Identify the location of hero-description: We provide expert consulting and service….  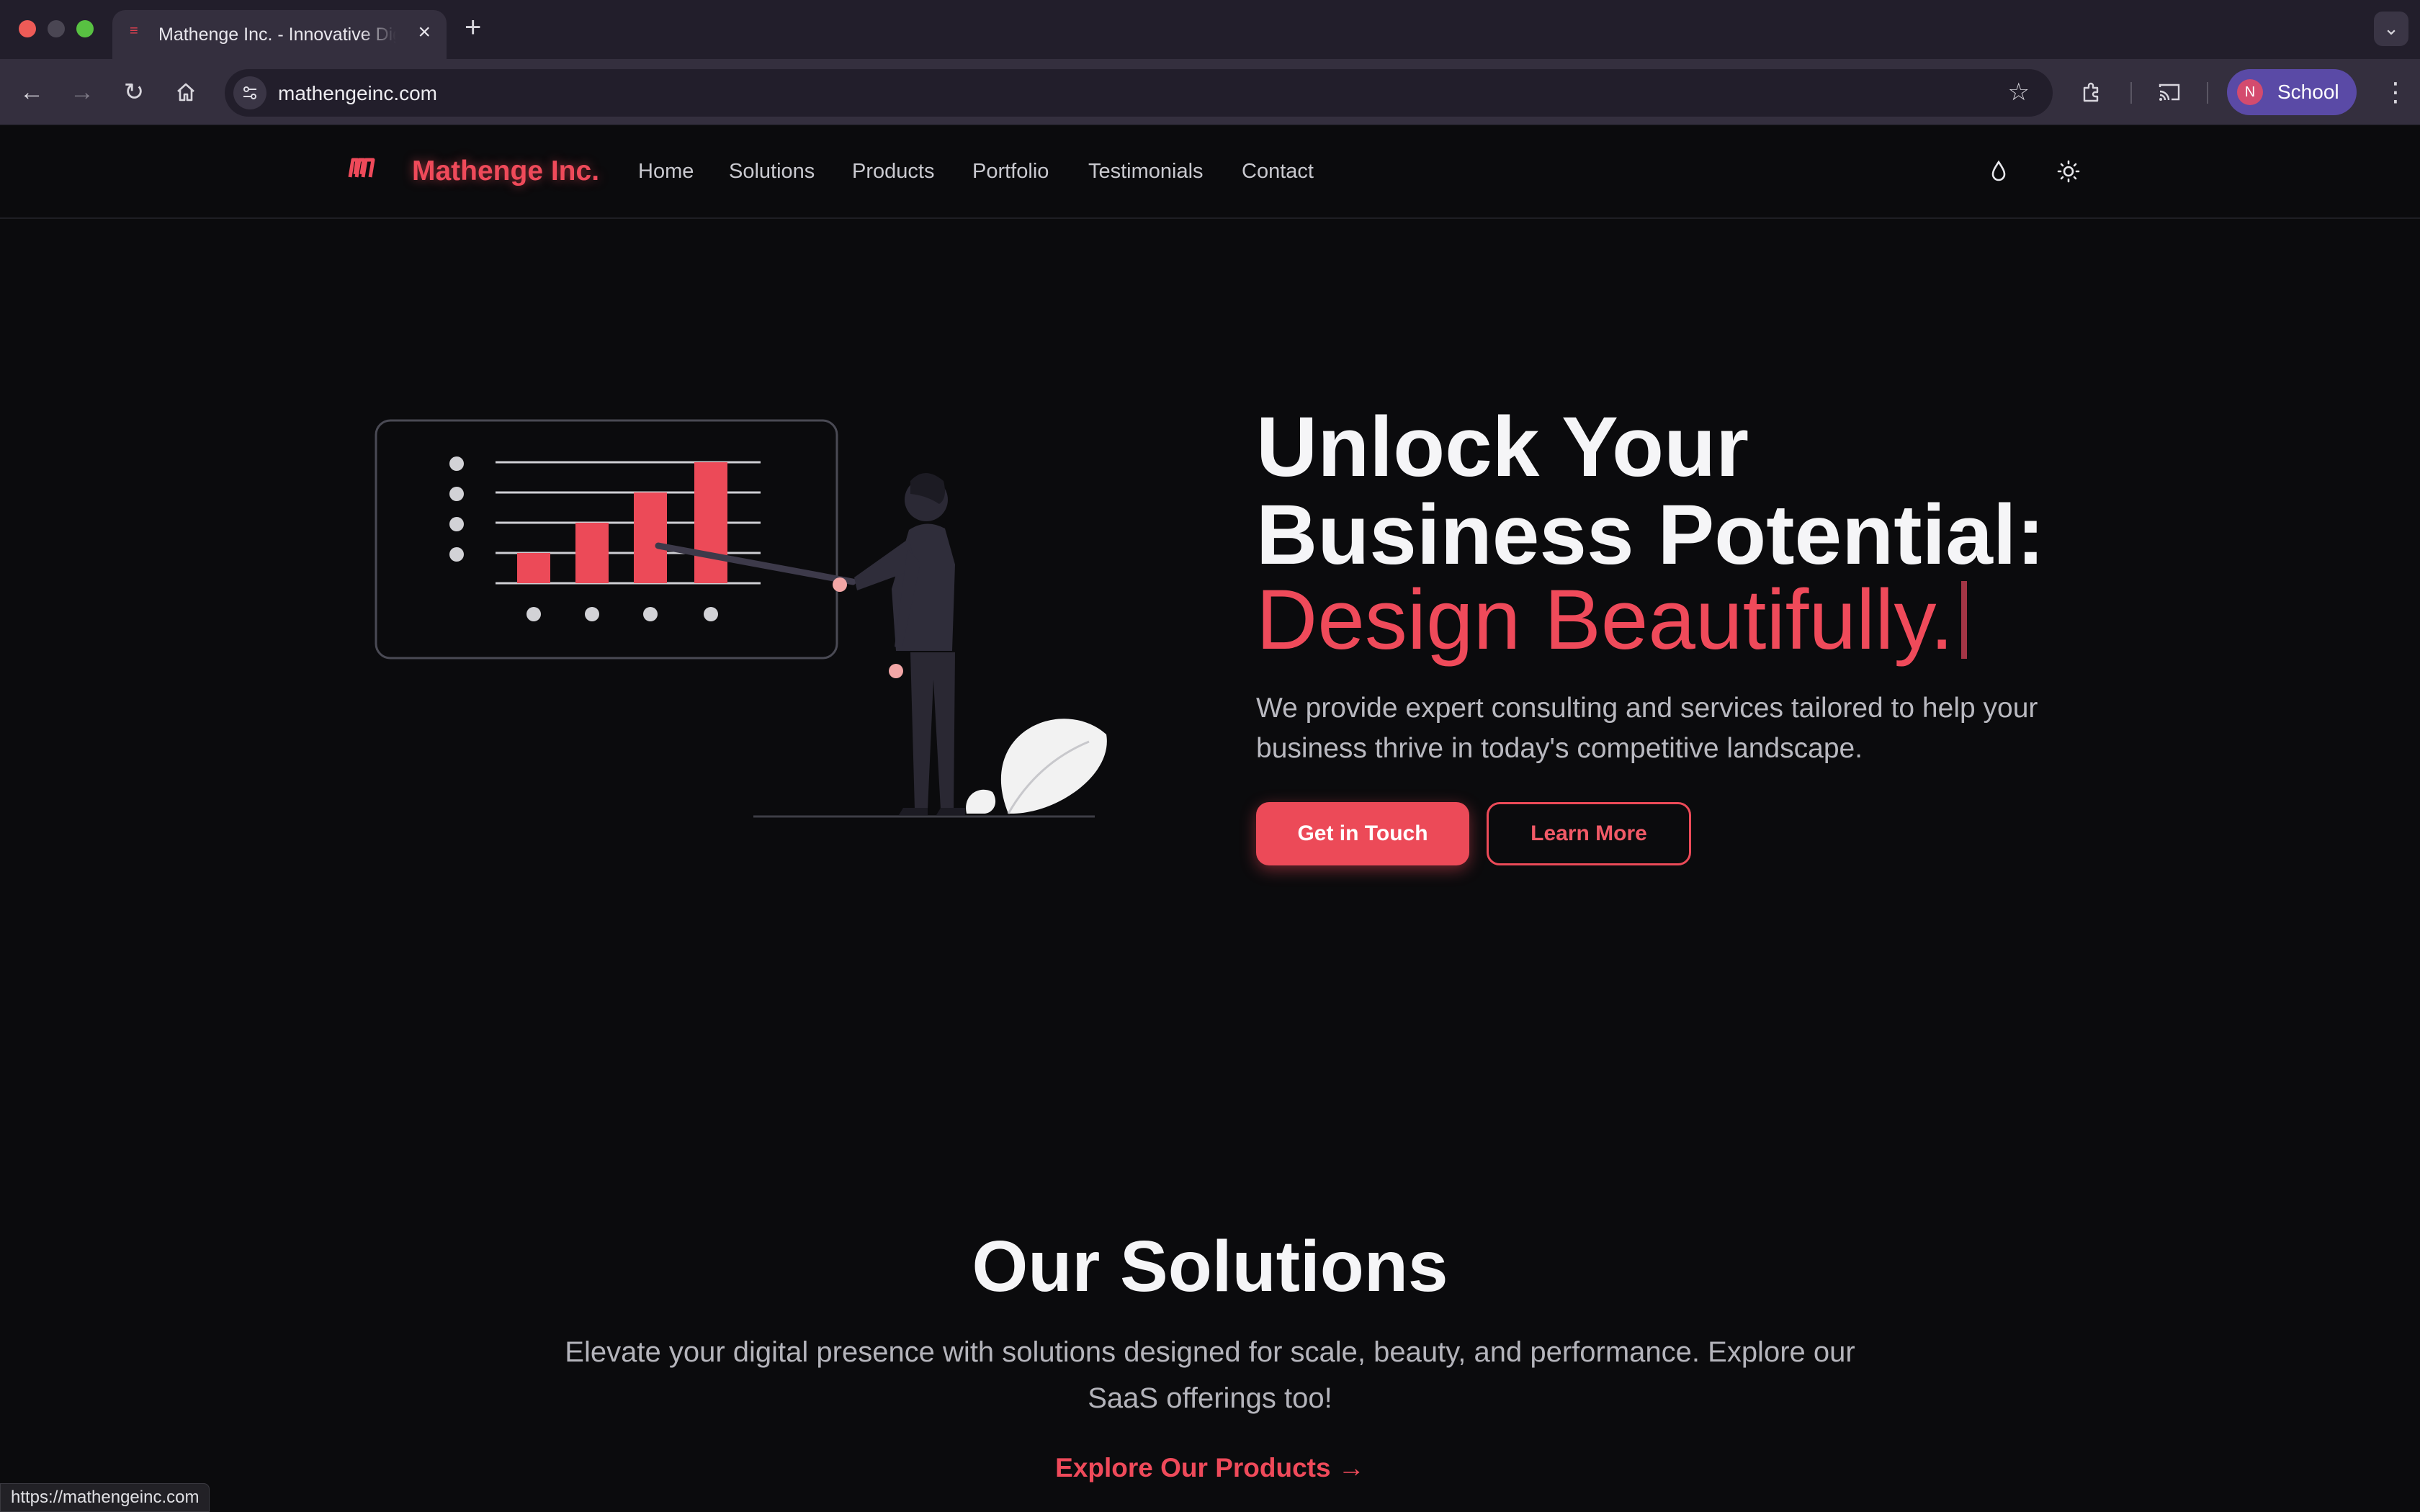
(1647, 728).